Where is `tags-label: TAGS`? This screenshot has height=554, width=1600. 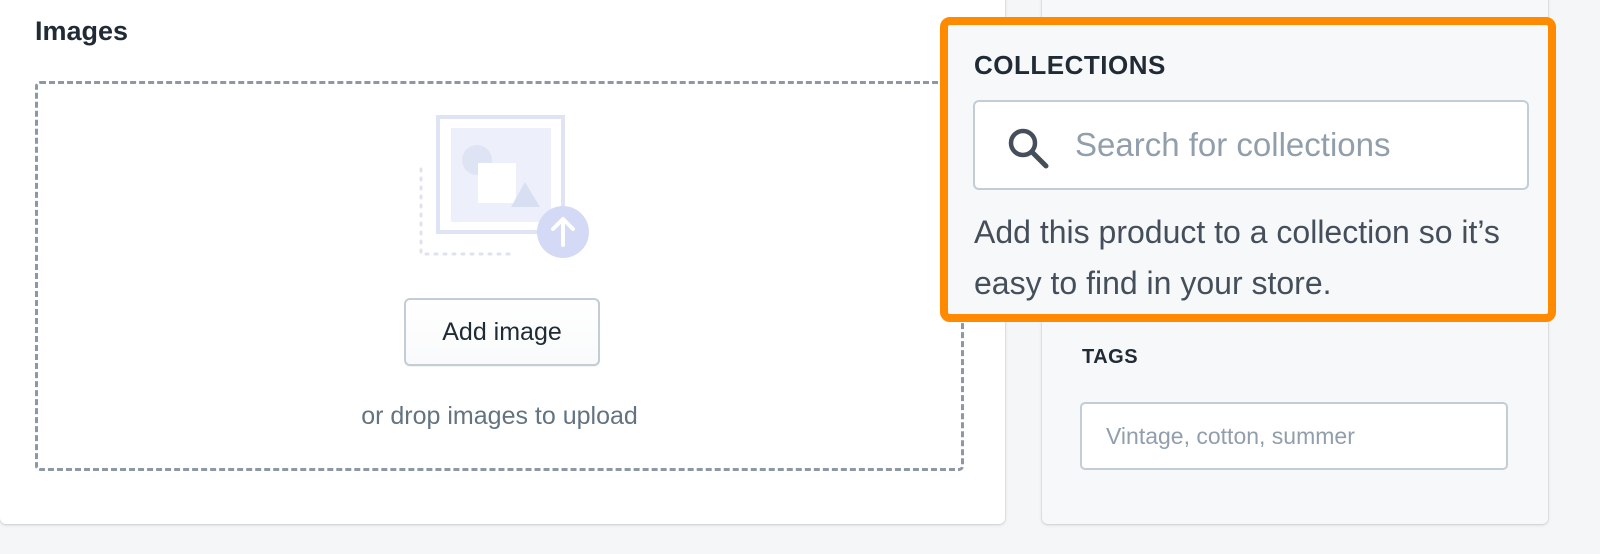
tags-label: TAGS is located at coordinates (1110, 357).